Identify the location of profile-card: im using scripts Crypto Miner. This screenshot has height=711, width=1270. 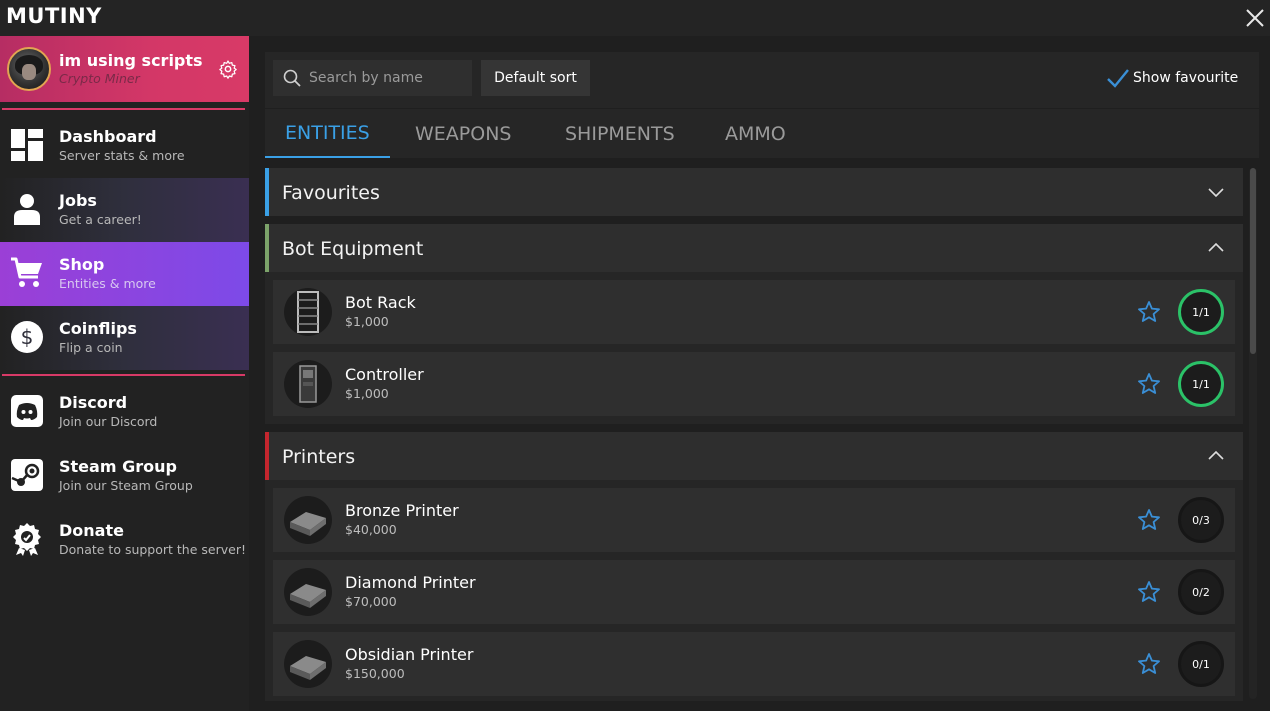
(124, 69).